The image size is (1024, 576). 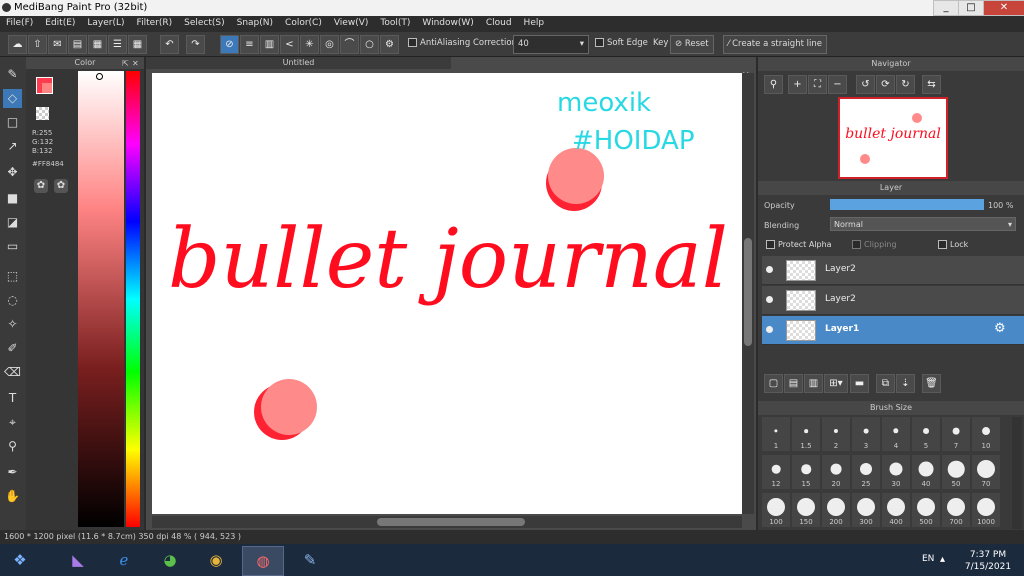 I want to click on internet-explorer-icon: ℯ, so click(x=124, y=560).